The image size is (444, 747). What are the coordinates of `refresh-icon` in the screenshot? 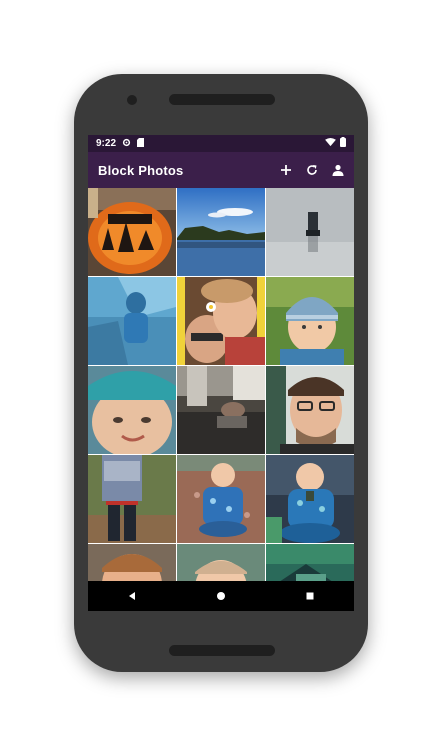 It's located at (312, 170).